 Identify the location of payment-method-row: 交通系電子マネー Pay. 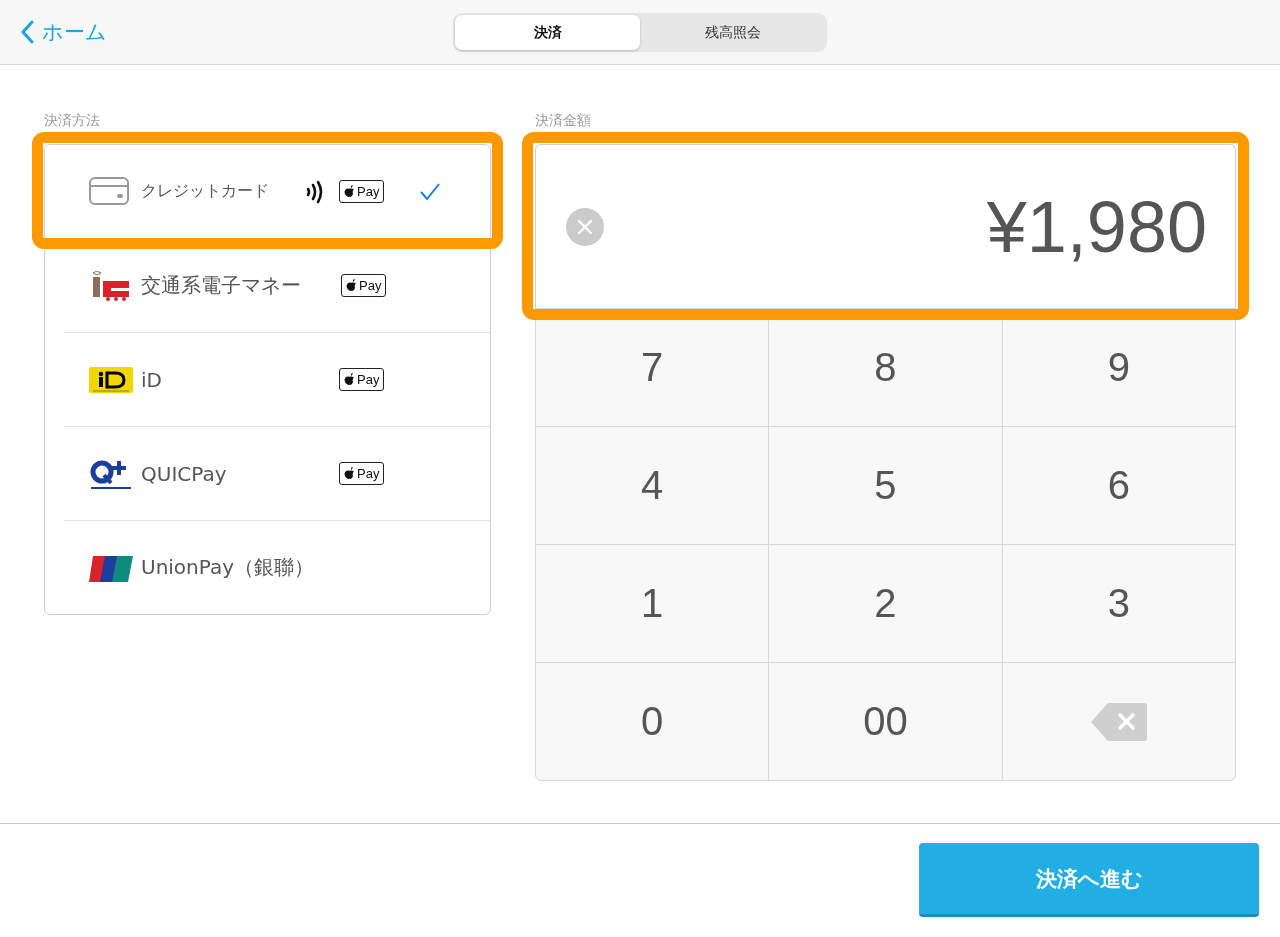
(277, 285).